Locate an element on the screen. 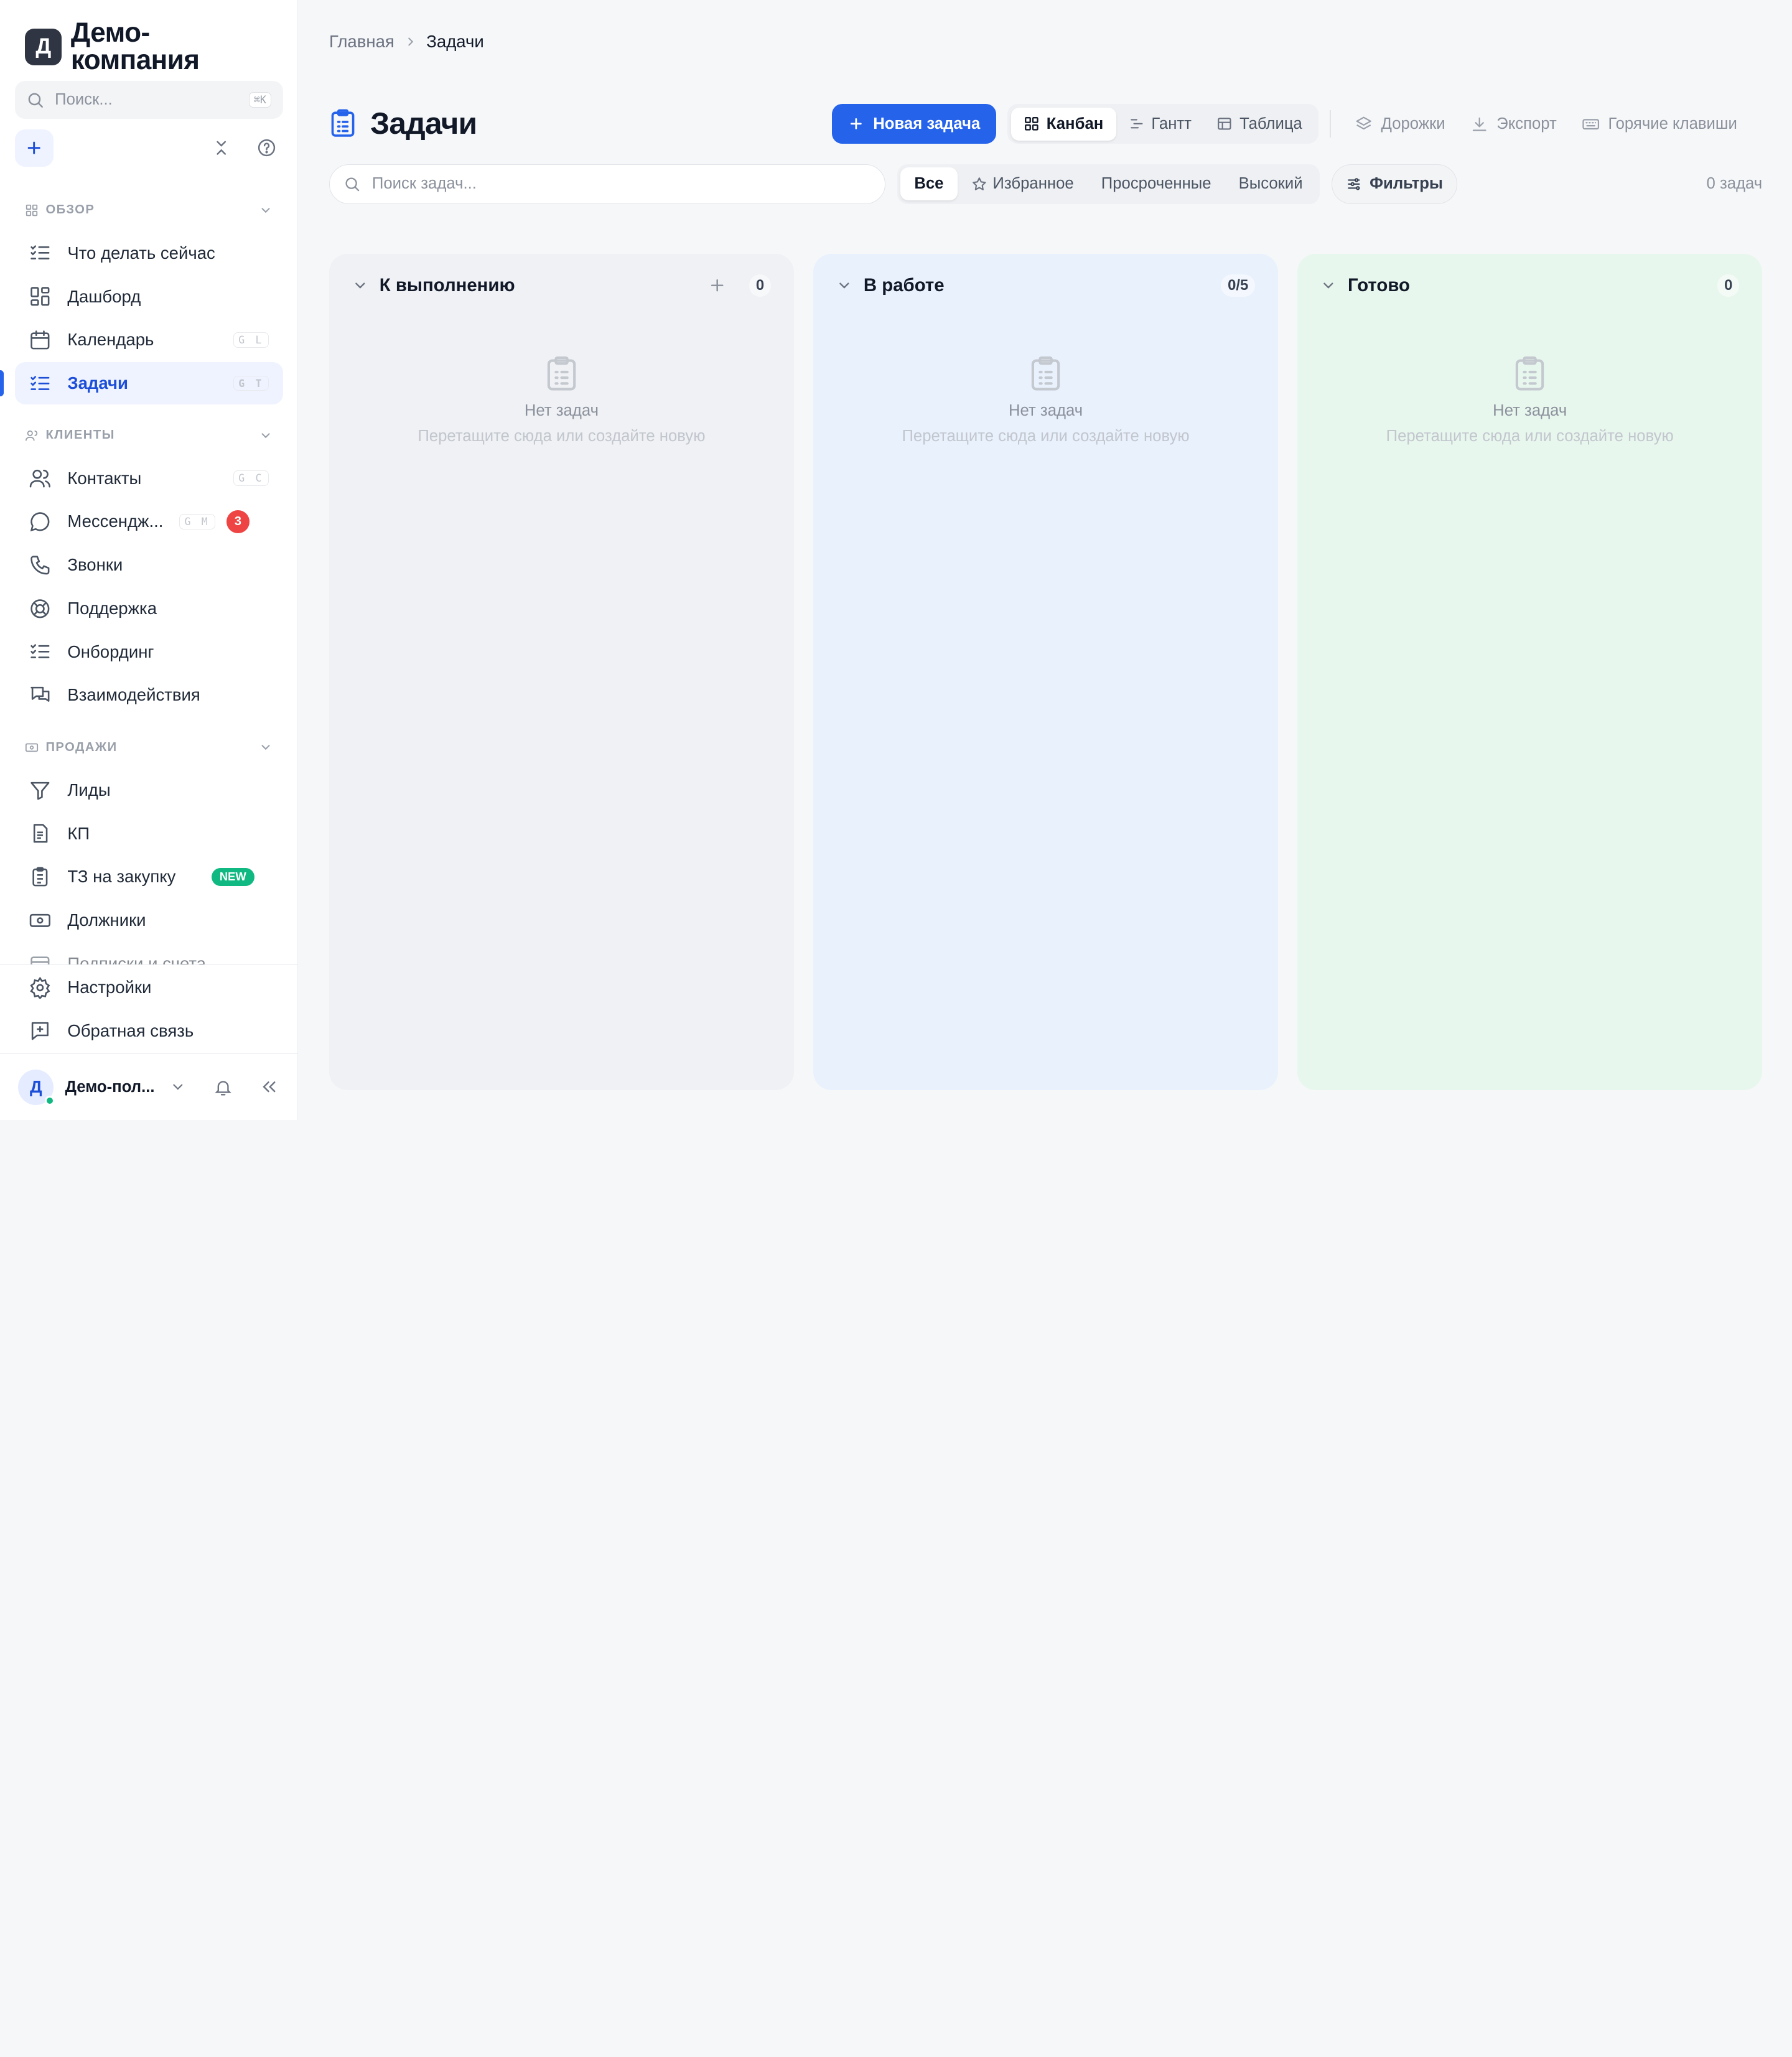 The image size is (1792, 2057). breadcrumb: Главная Задачи is located at coordinates (406, 42).